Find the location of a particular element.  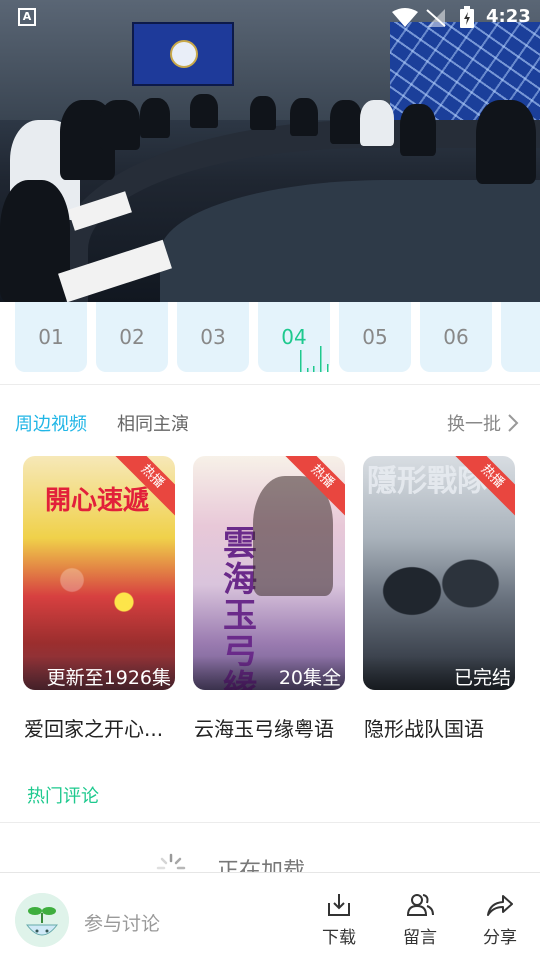

avatar is located at coordinates (42, 920).